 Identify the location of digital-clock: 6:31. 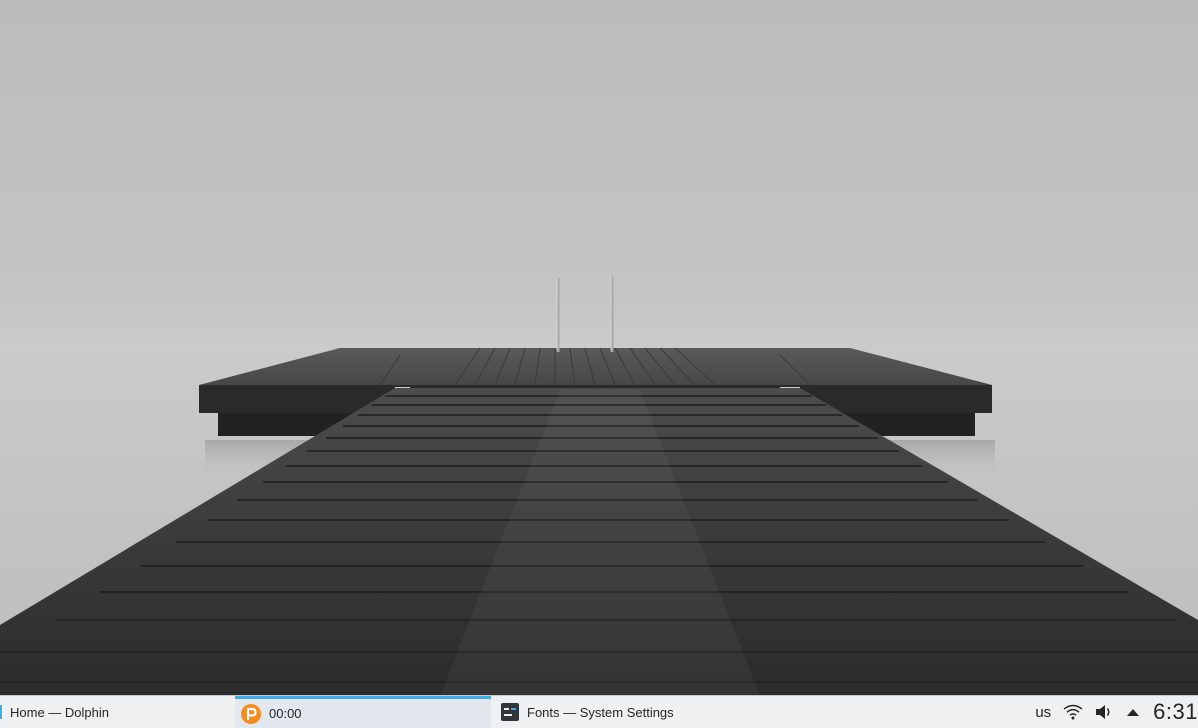
(1175, 712).